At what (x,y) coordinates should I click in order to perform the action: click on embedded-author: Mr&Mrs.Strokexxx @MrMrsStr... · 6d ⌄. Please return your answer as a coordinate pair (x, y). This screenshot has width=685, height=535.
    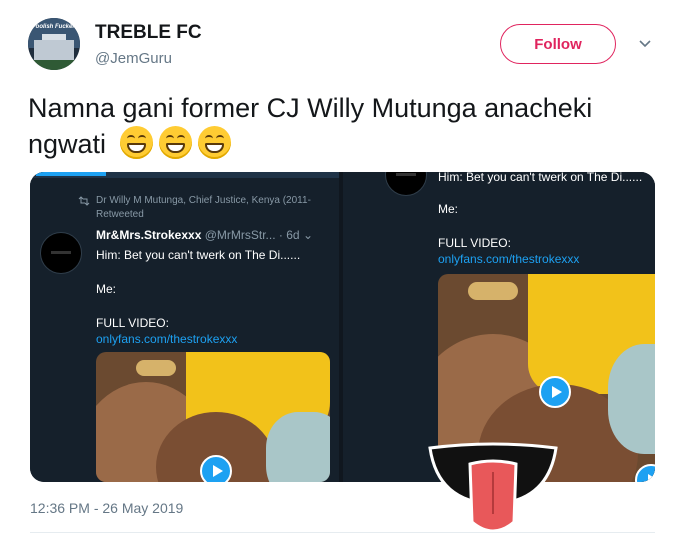
    Looking at the image, I should click on (204, 235).